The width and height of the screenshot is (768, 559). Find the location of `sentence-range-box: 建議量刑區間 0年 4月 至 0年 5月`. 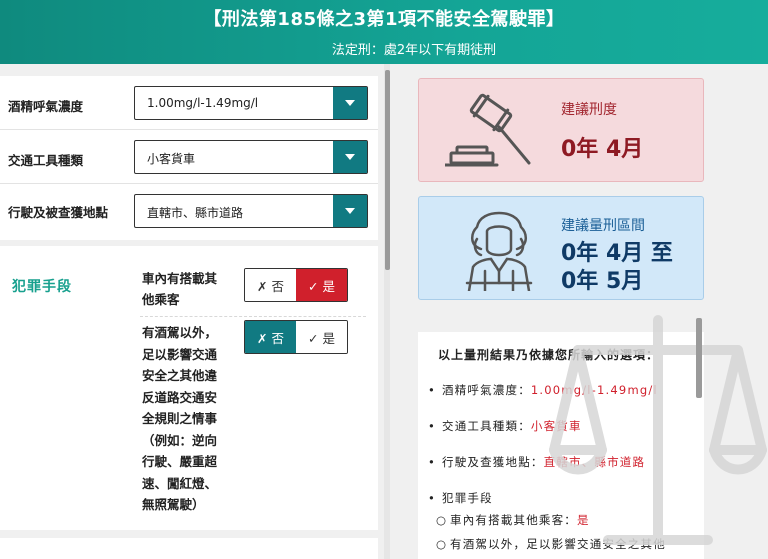

sentence-range-box: 建議量刑區間 0年 4月 至 0年 5月 is located at coordinates (561, 248).